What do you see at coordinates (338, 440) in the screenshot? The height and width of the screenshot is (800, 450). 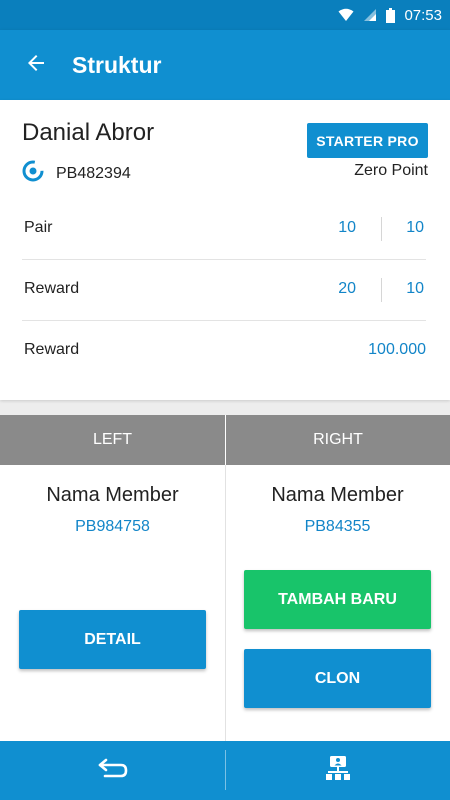 I see `tab-right: RIGHT` at bounding box center [338, 440].